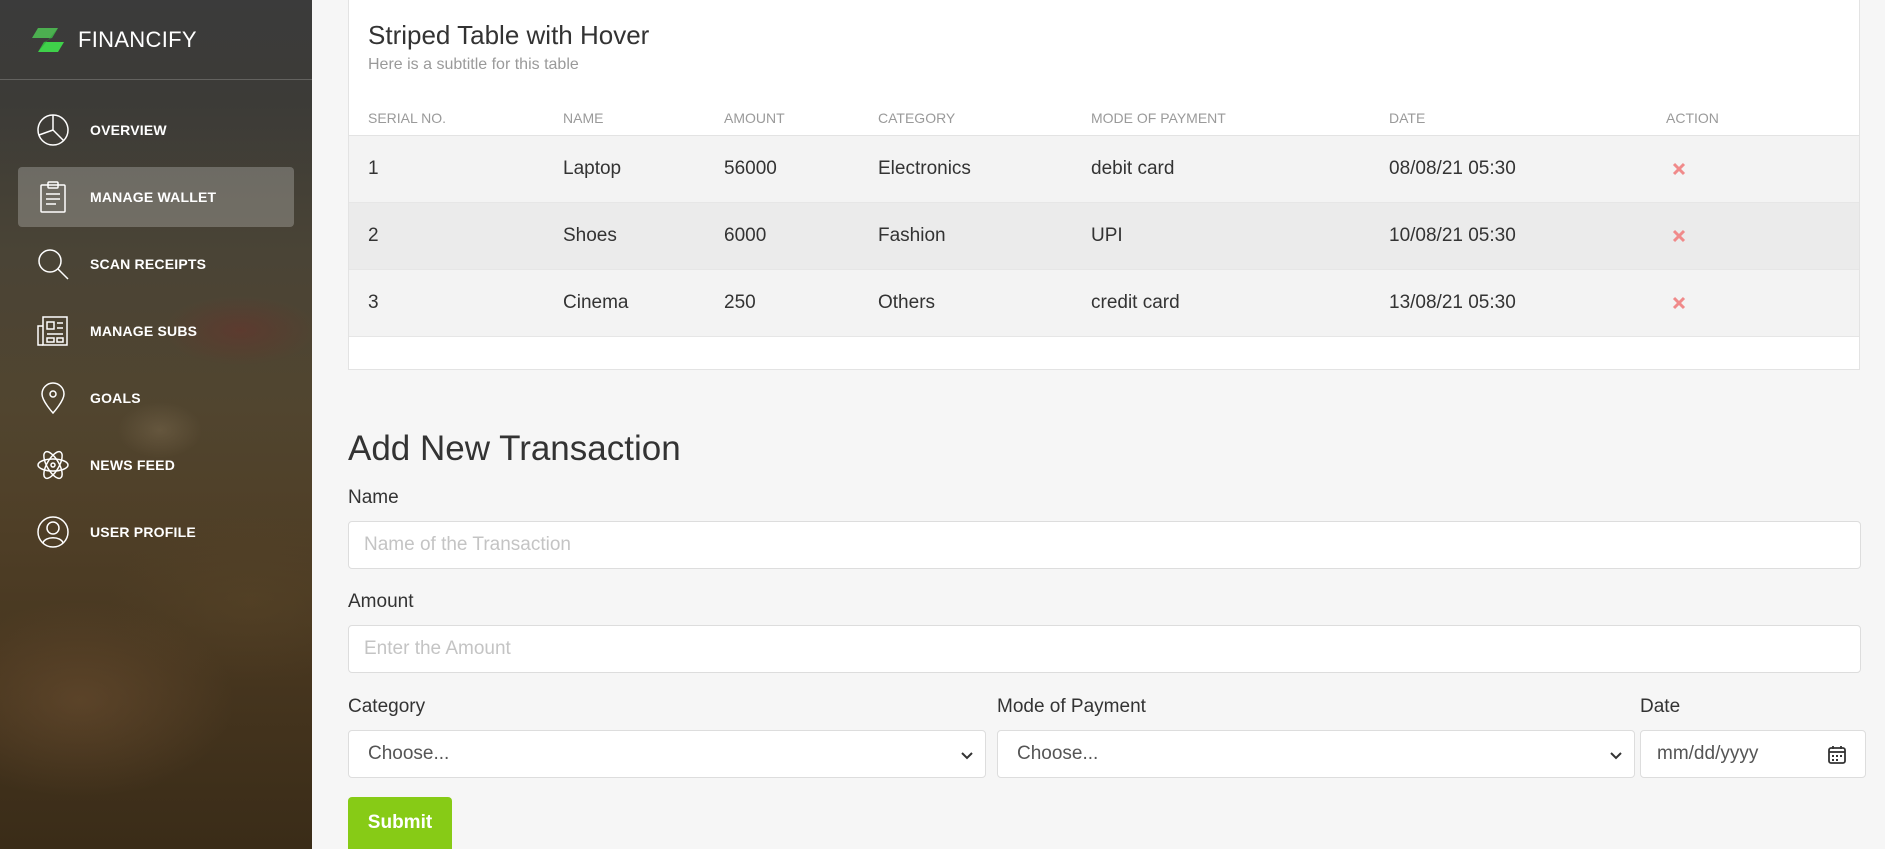  Describe the element at coordinates (53, 465) in the screenshot. I see `atom-icon` at that location.